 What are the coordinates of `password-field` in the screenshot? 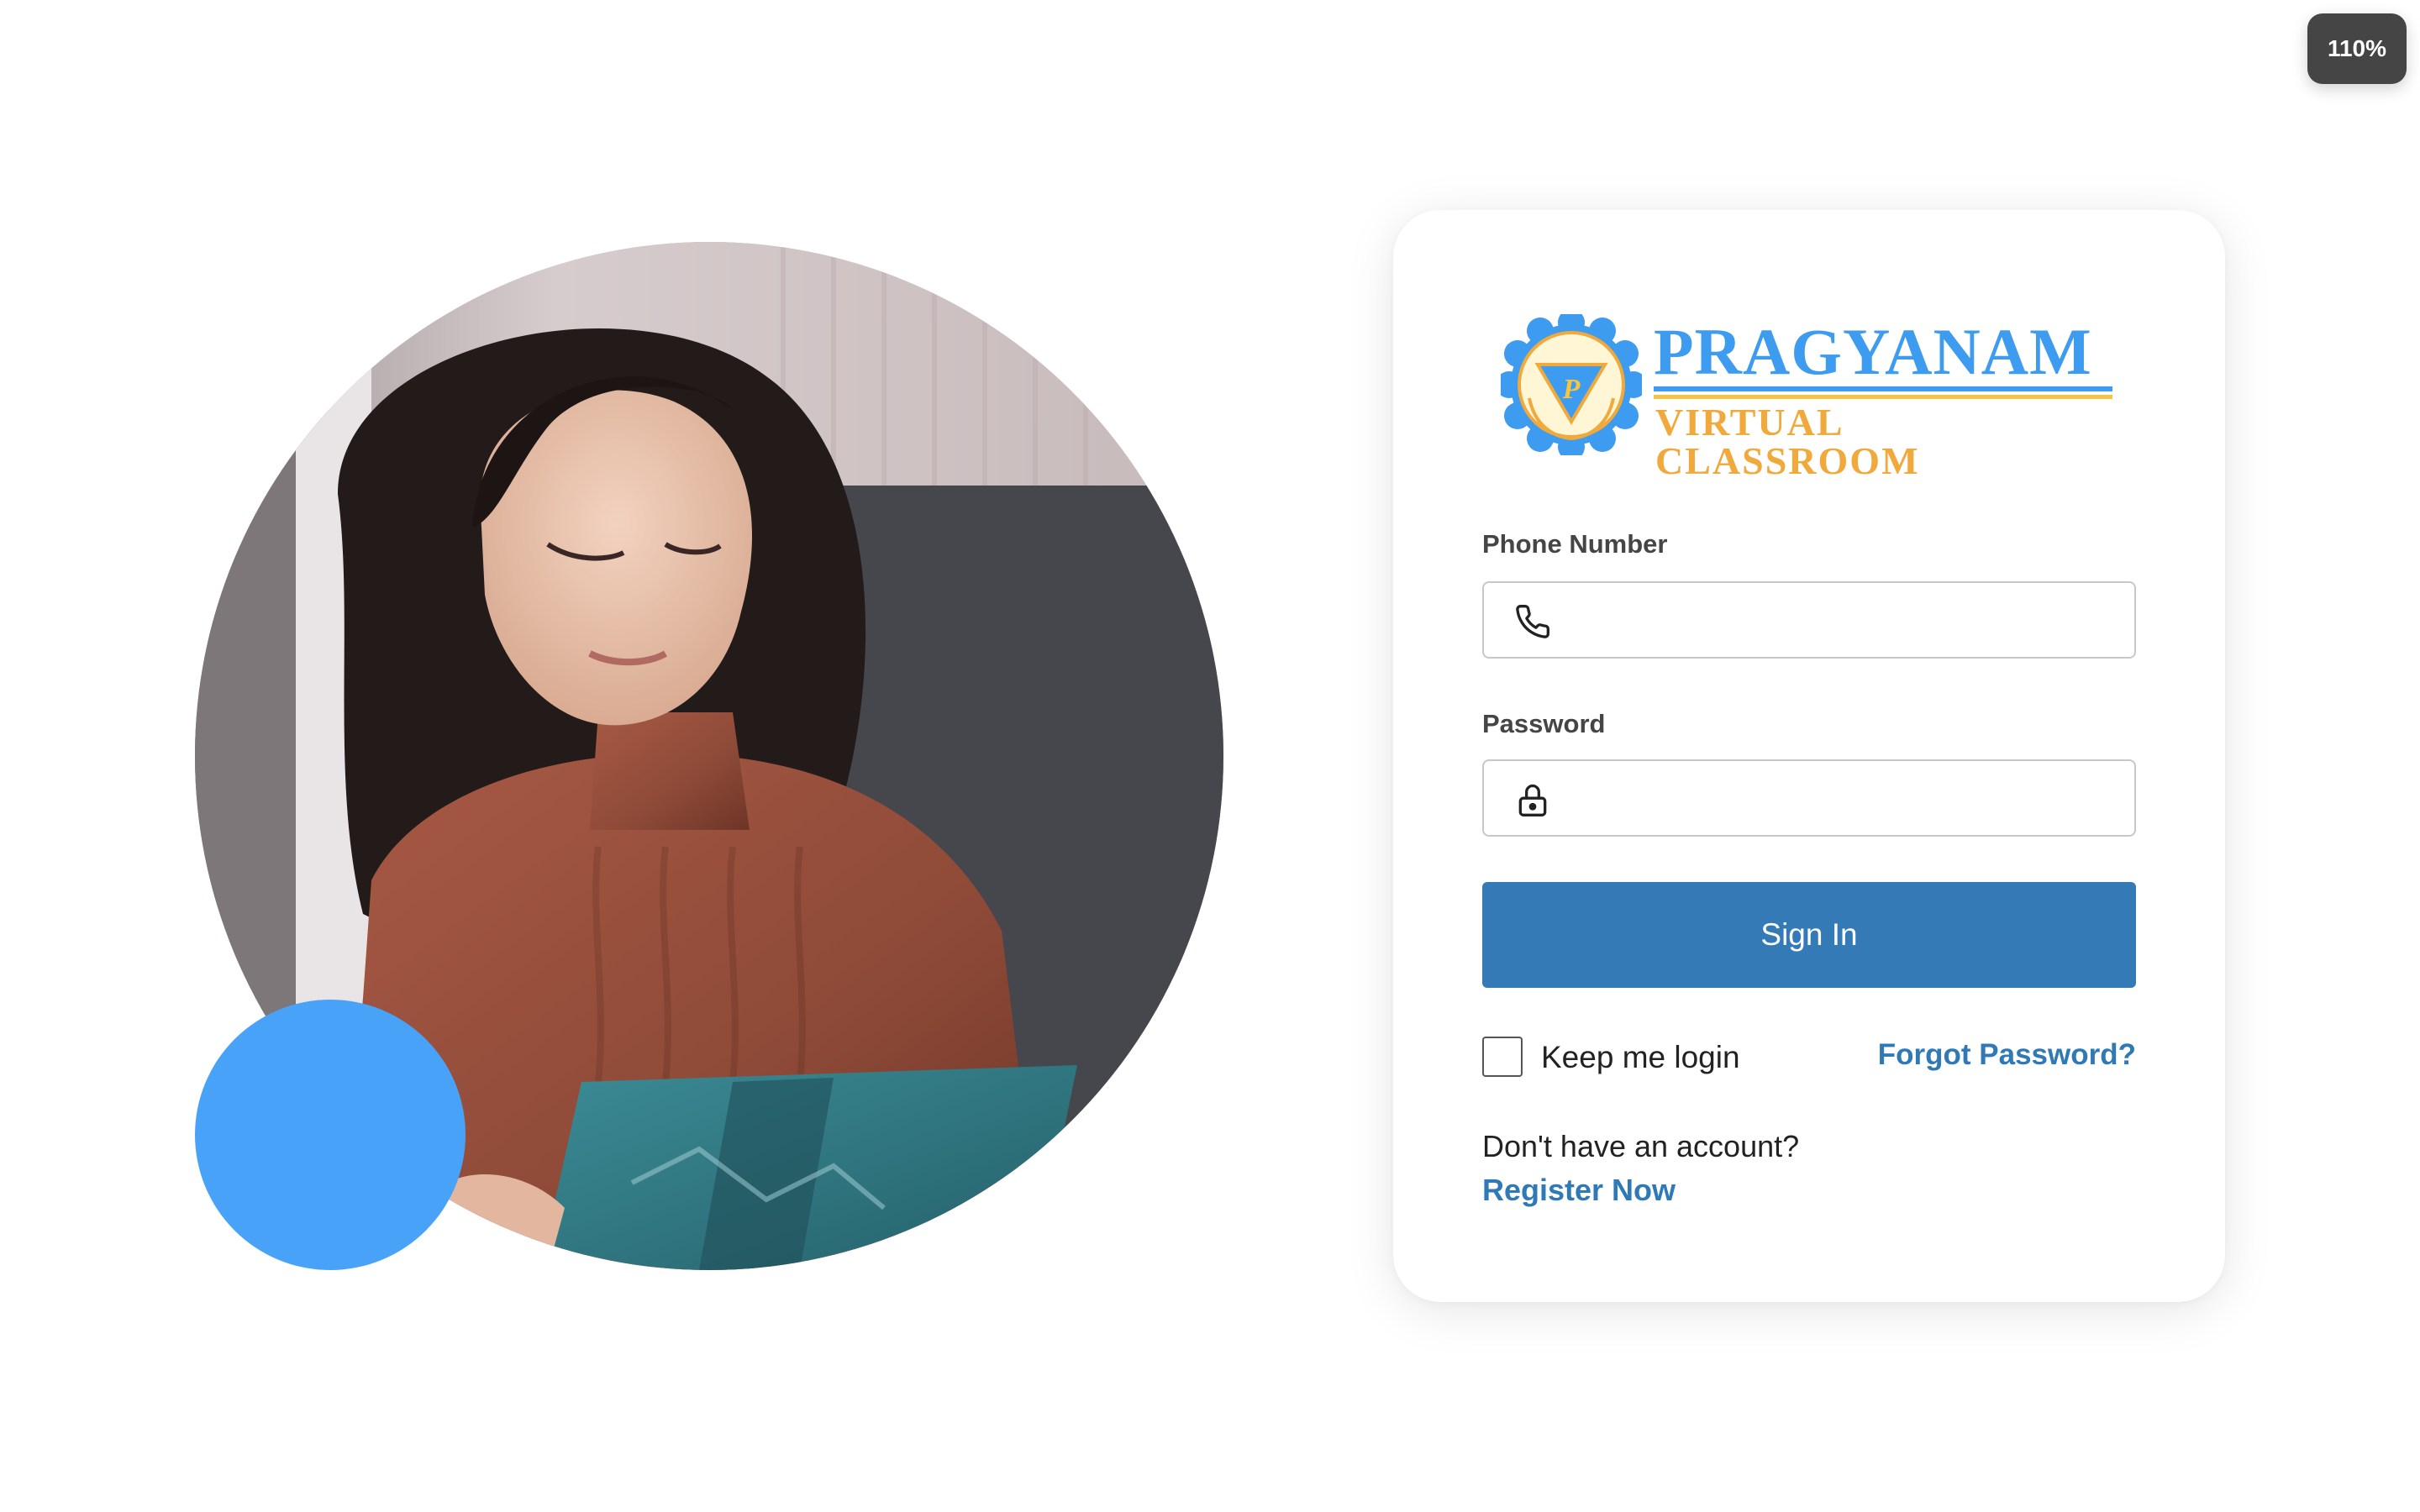 It's located at (1809, 798).